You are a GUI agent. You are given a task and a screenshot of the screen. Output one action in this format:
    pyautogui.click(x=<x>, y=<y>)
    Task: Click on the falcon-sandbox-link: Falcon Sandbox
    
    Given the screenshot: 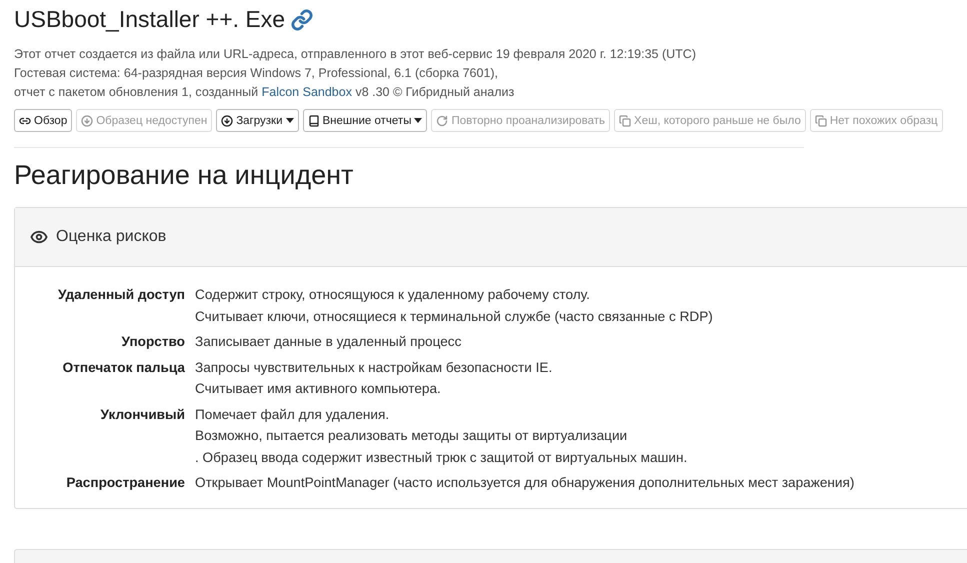 What is the action you would take?
    pyautogui.click(x=307, y=92)
    